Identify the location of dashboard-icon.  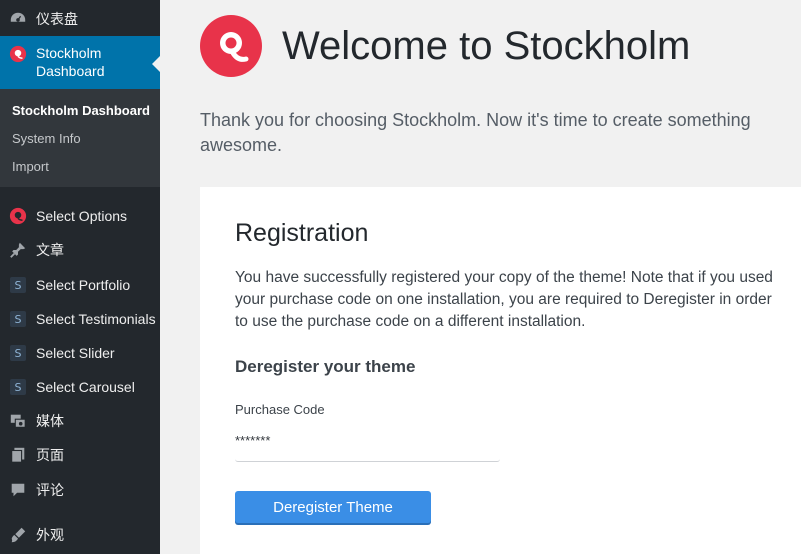
(18, 19).